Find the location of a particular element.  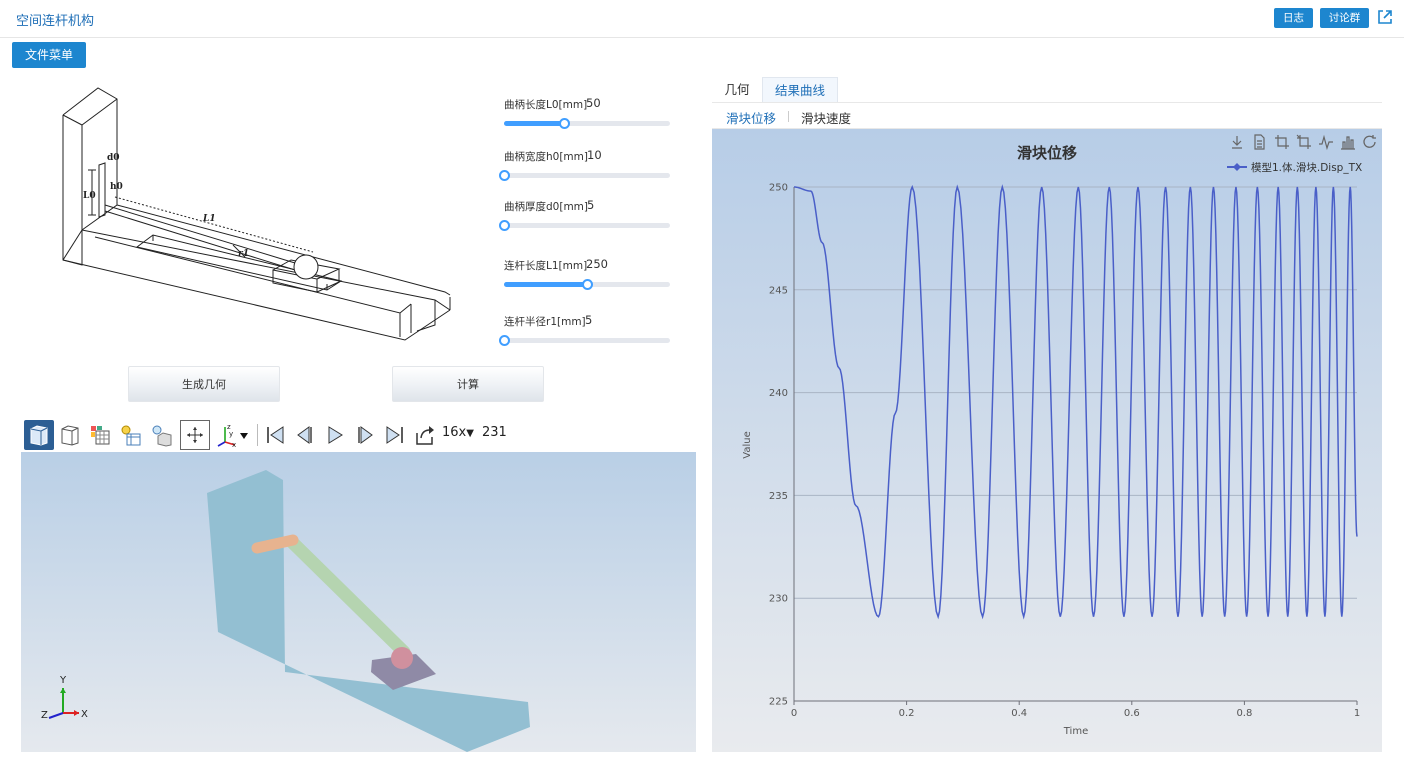

x-tick-label: 0.8 is located at coordinates (1244, 713).